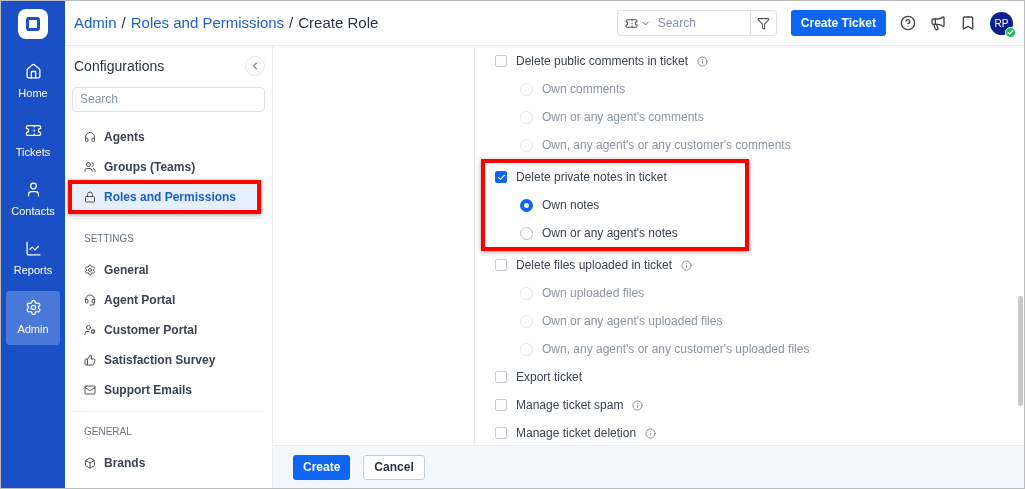 This screenshot has height=489, width=1025. I want to click on option-label: Own or any agent's uploaded files, so click(632, 321).